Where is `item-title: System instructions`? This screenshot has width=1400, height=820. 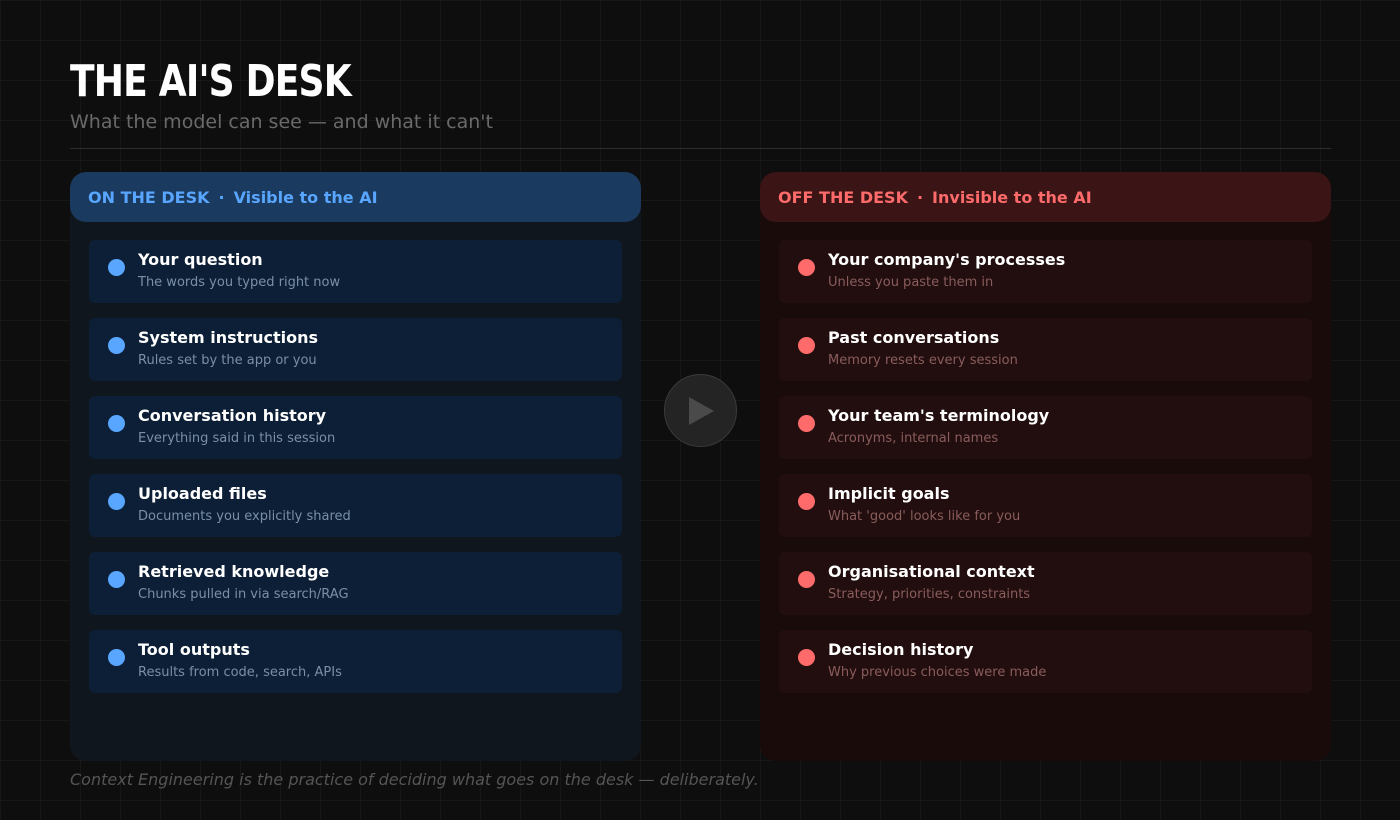
item-title: System instructions is located at coordinates (228, 337).